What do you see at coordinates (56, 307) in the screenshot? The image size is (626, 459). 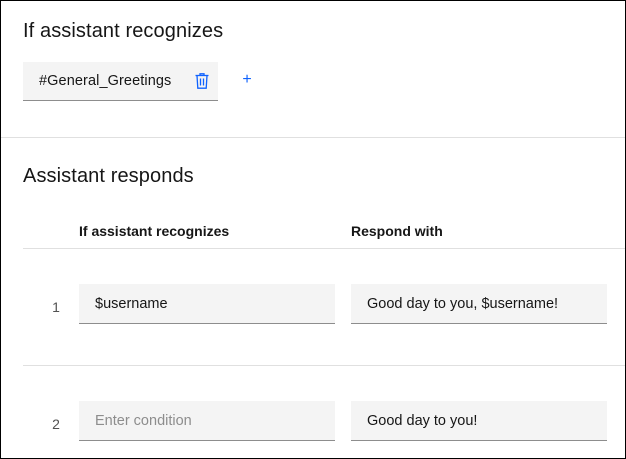 I see `row-number: 1` at bounding box center [56, 307].